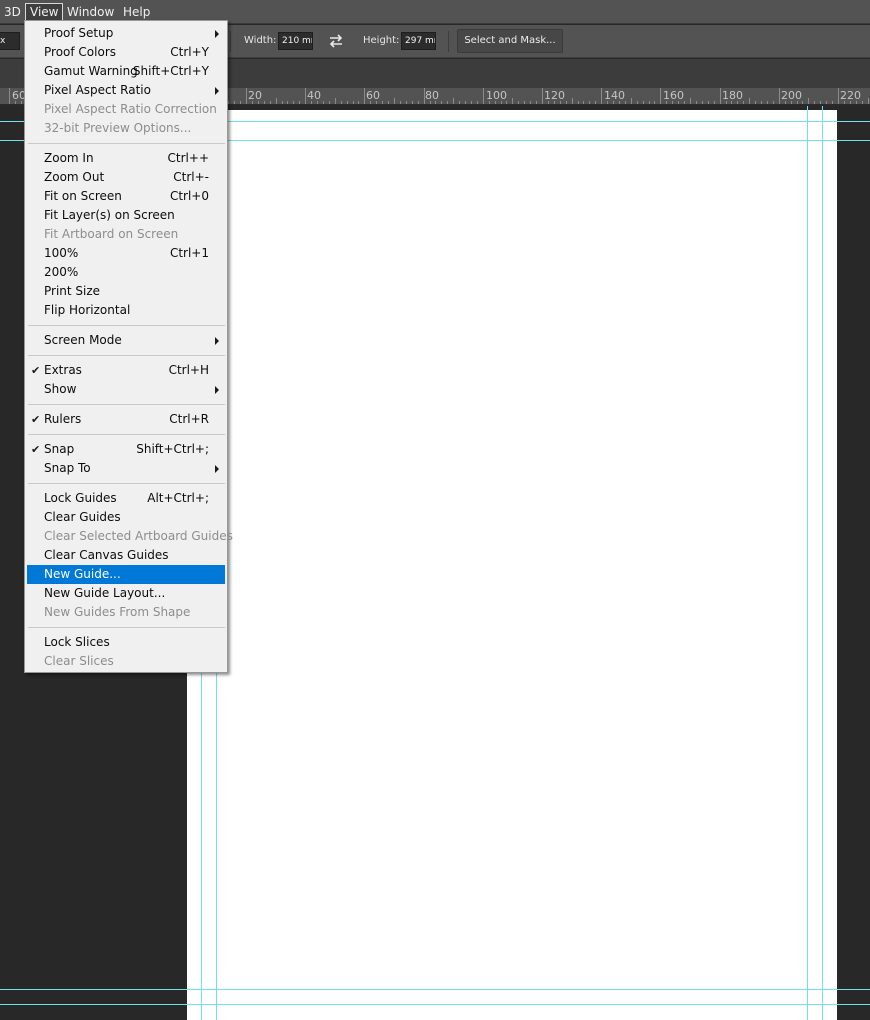  Describe the element at coordinates (126, 389) in the screenshot. I see `menu-item-show: Show` at that location.